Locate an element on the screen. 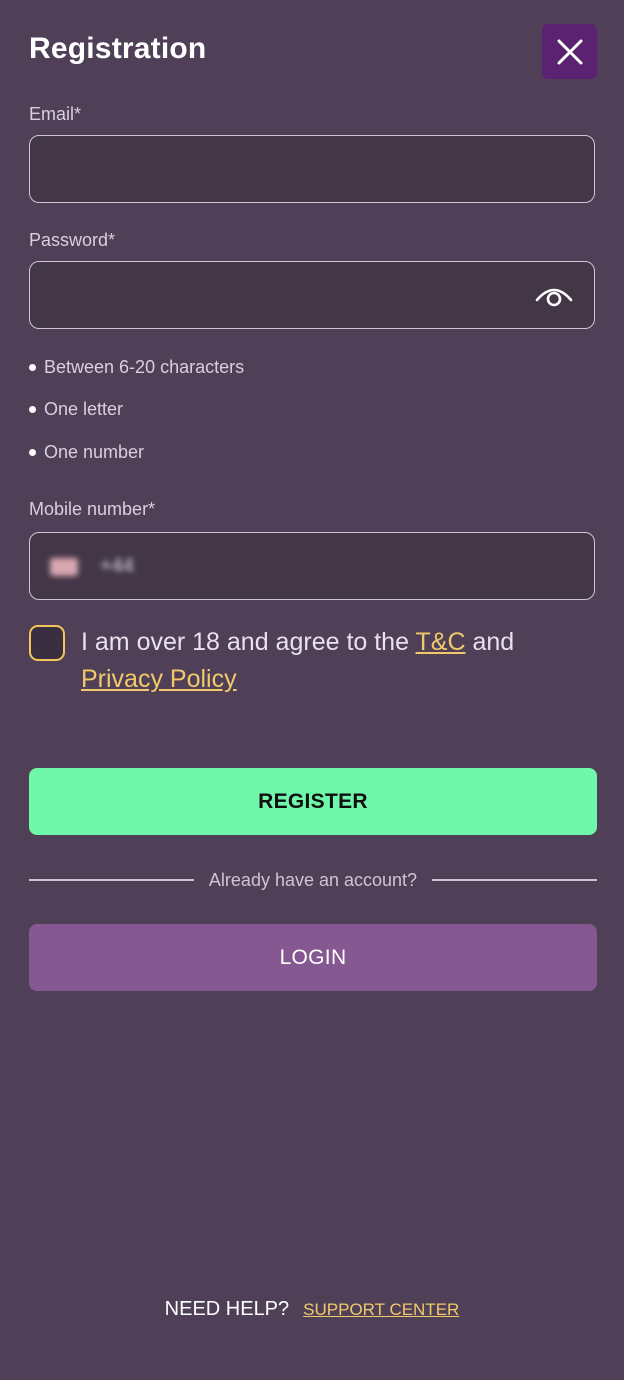  password-rule: One letter is located at coordinates (136, 410).